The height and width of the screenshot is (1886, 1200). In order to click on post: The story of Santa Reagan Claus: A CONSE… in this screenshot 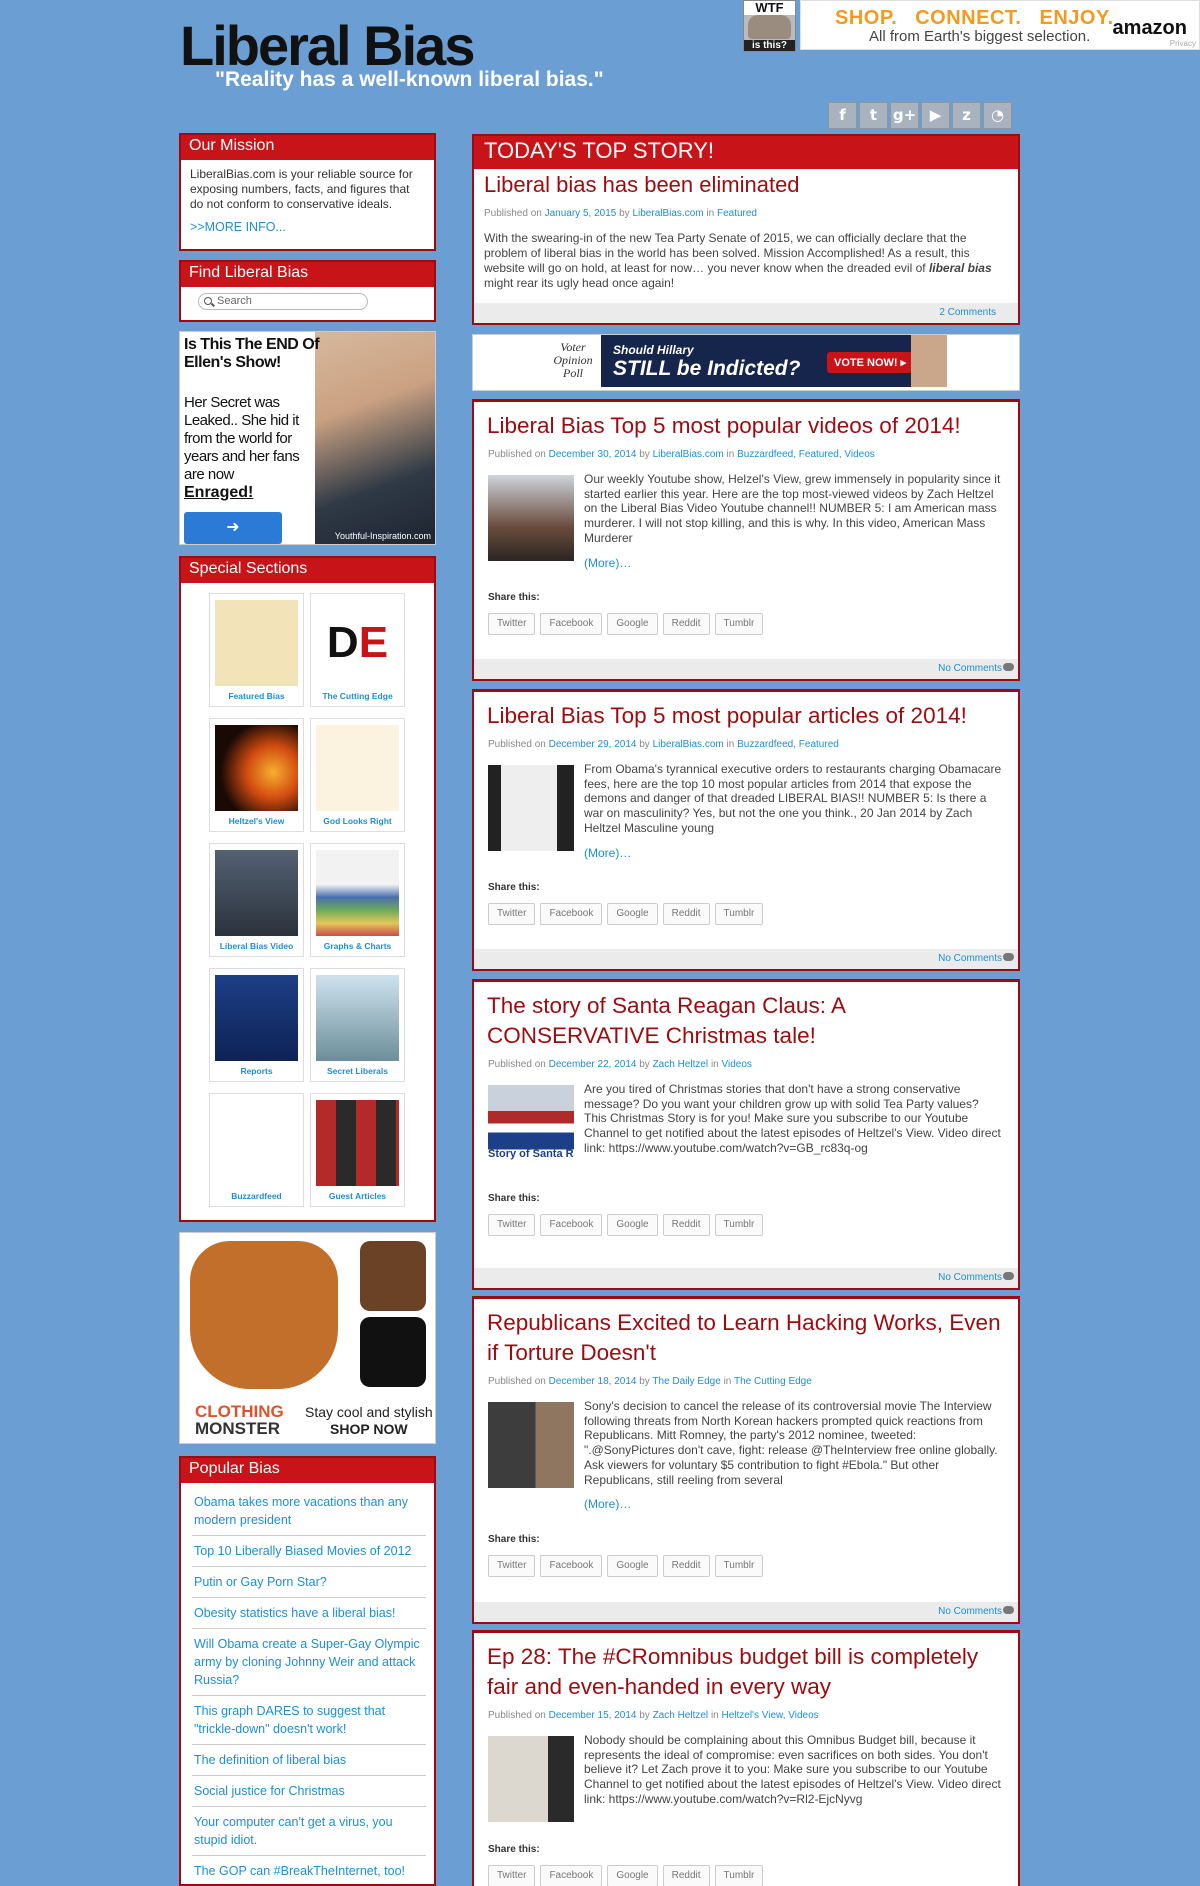, I will do `click(746, 1134)`.